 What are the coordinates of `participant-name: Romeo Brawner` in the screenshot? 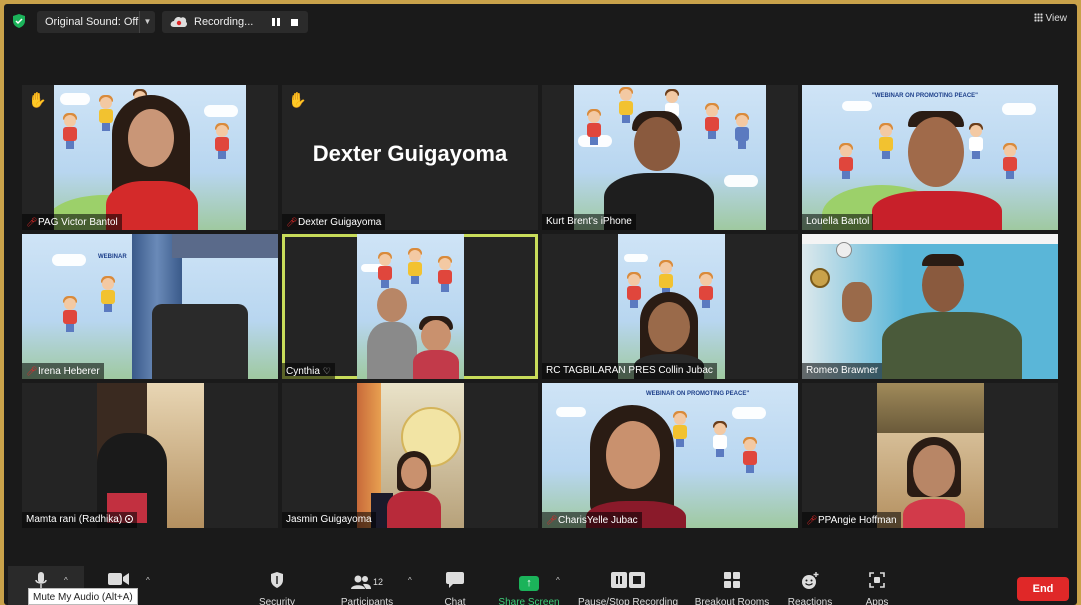 It's located at (842, 370).